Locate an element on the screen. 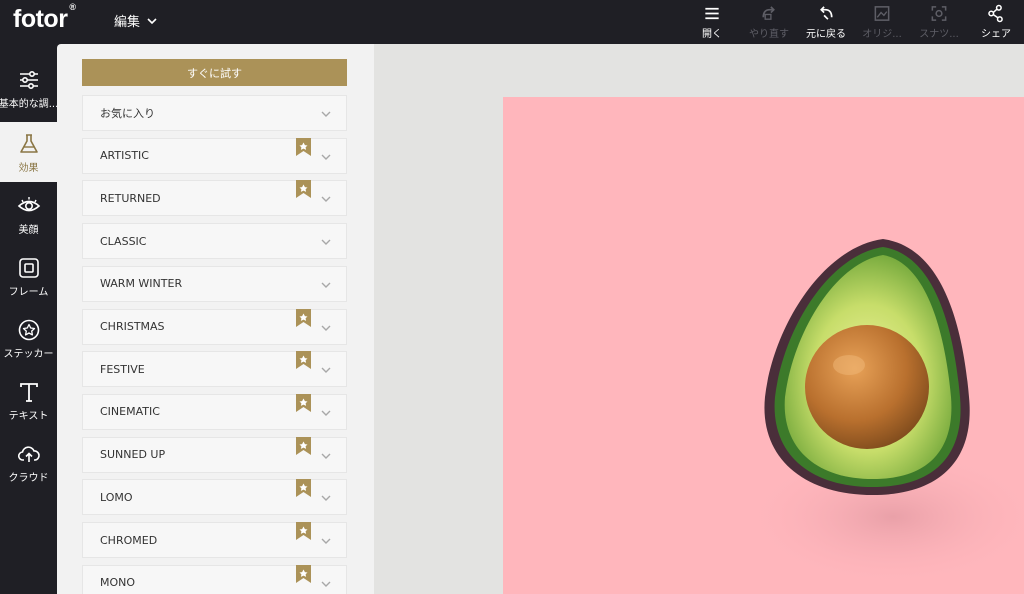 Image resolution: width=1024 pixels, height=594 pixels. frame-icon is located at coordinates (28, 268).